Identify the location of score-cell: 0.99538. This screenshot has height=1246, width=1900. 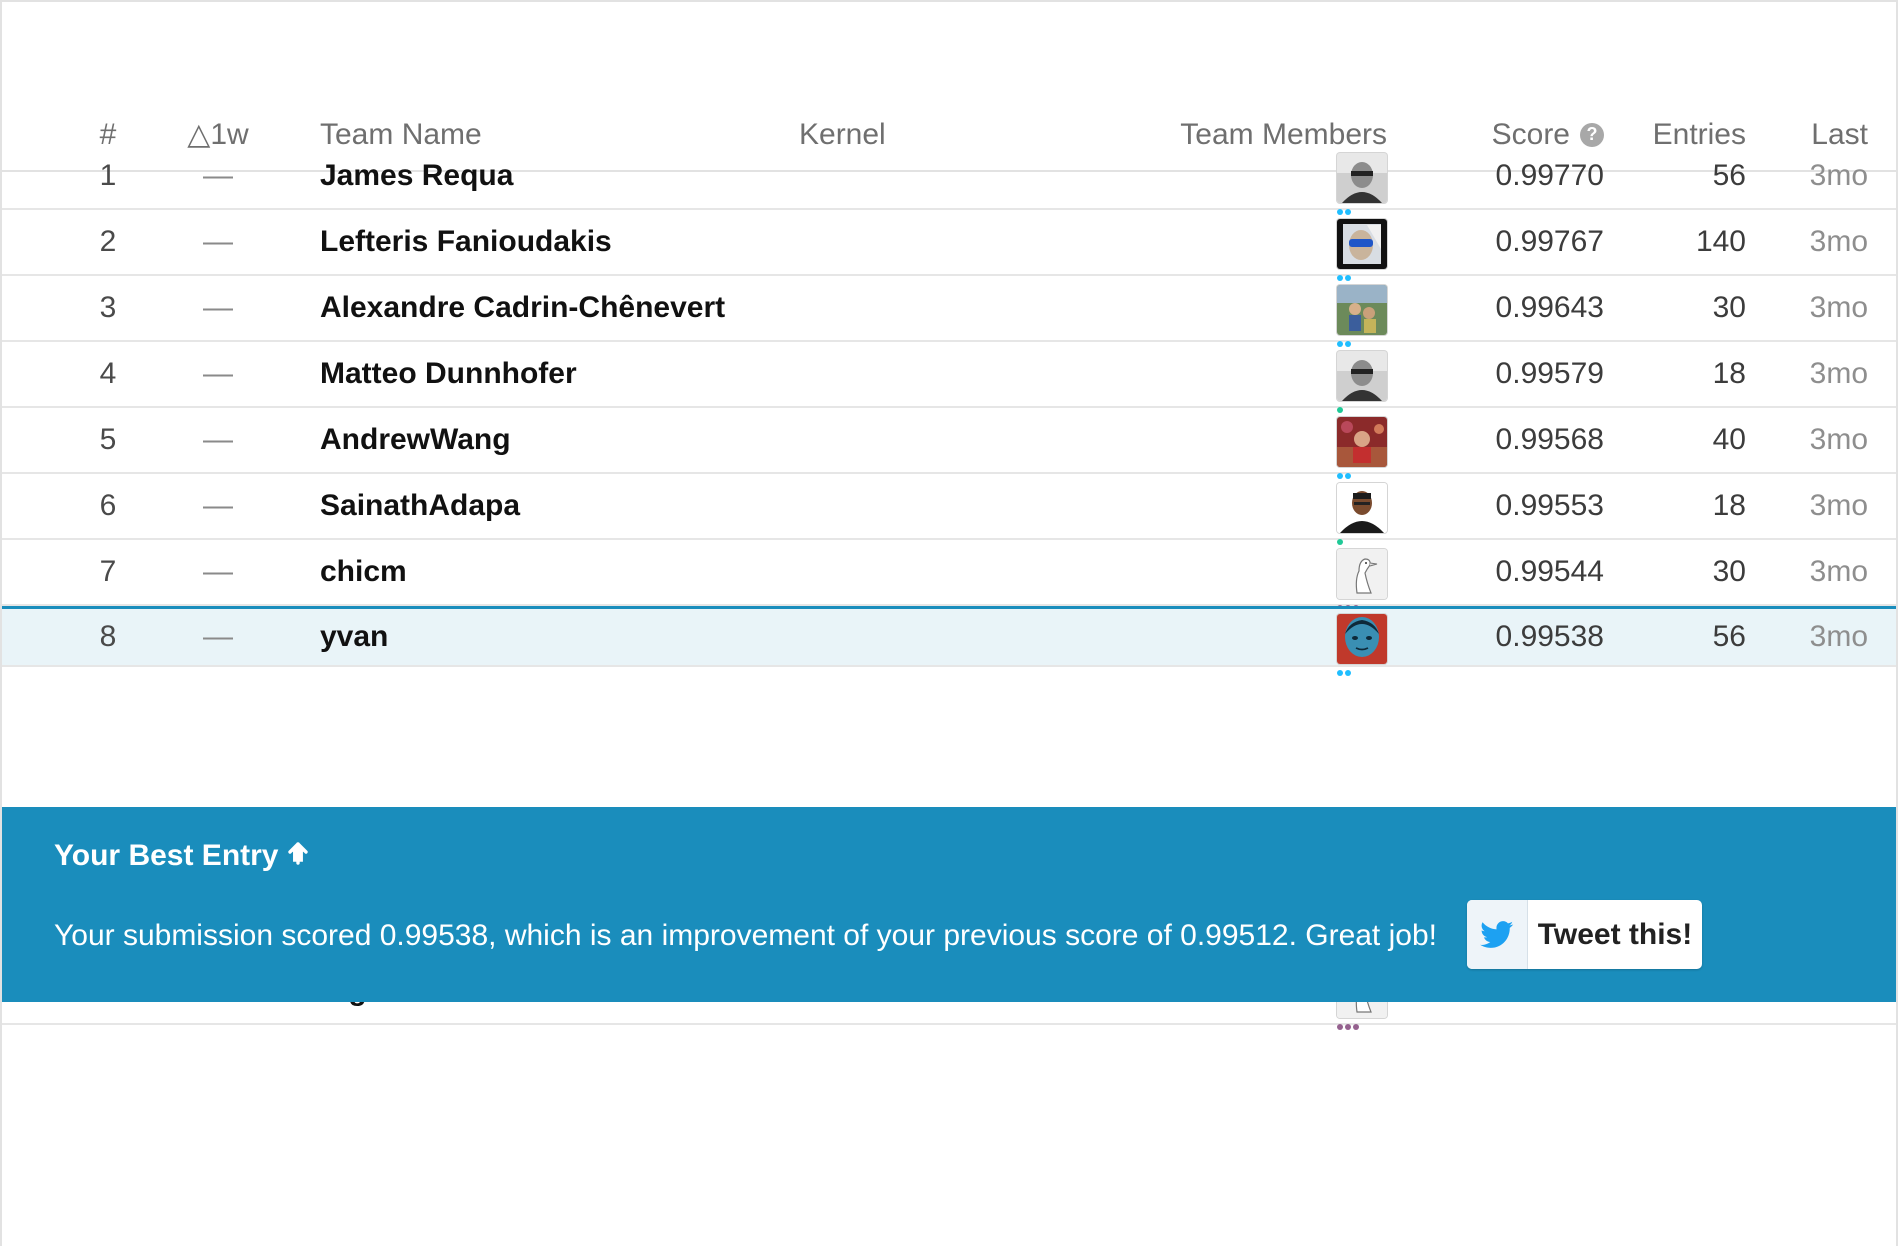
(1549, 636).